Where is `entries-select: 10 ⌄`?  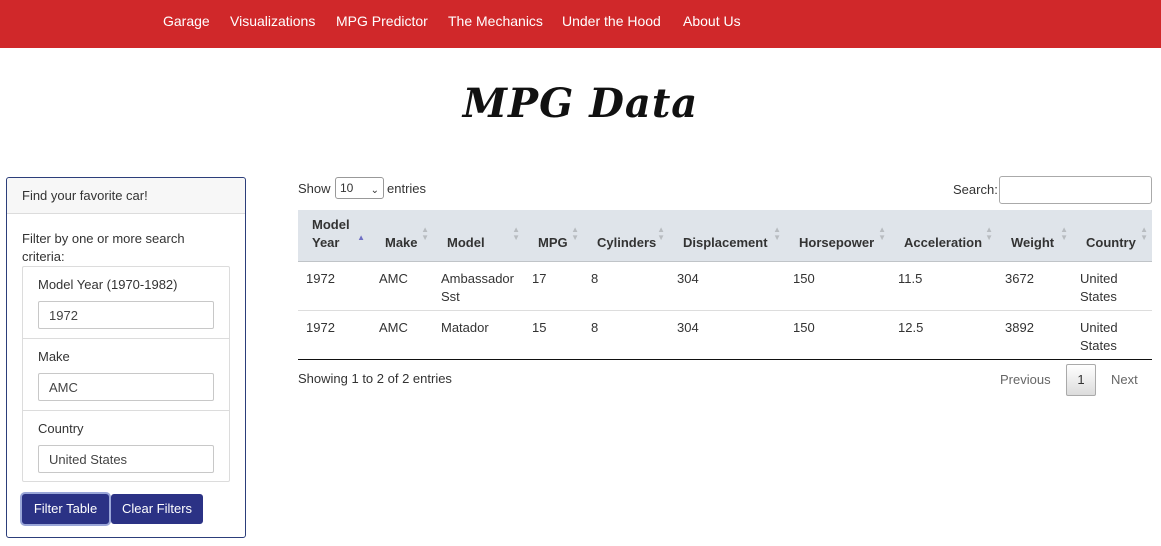 entries-select: 10 ⌄ is located at coordinates (359, 188).